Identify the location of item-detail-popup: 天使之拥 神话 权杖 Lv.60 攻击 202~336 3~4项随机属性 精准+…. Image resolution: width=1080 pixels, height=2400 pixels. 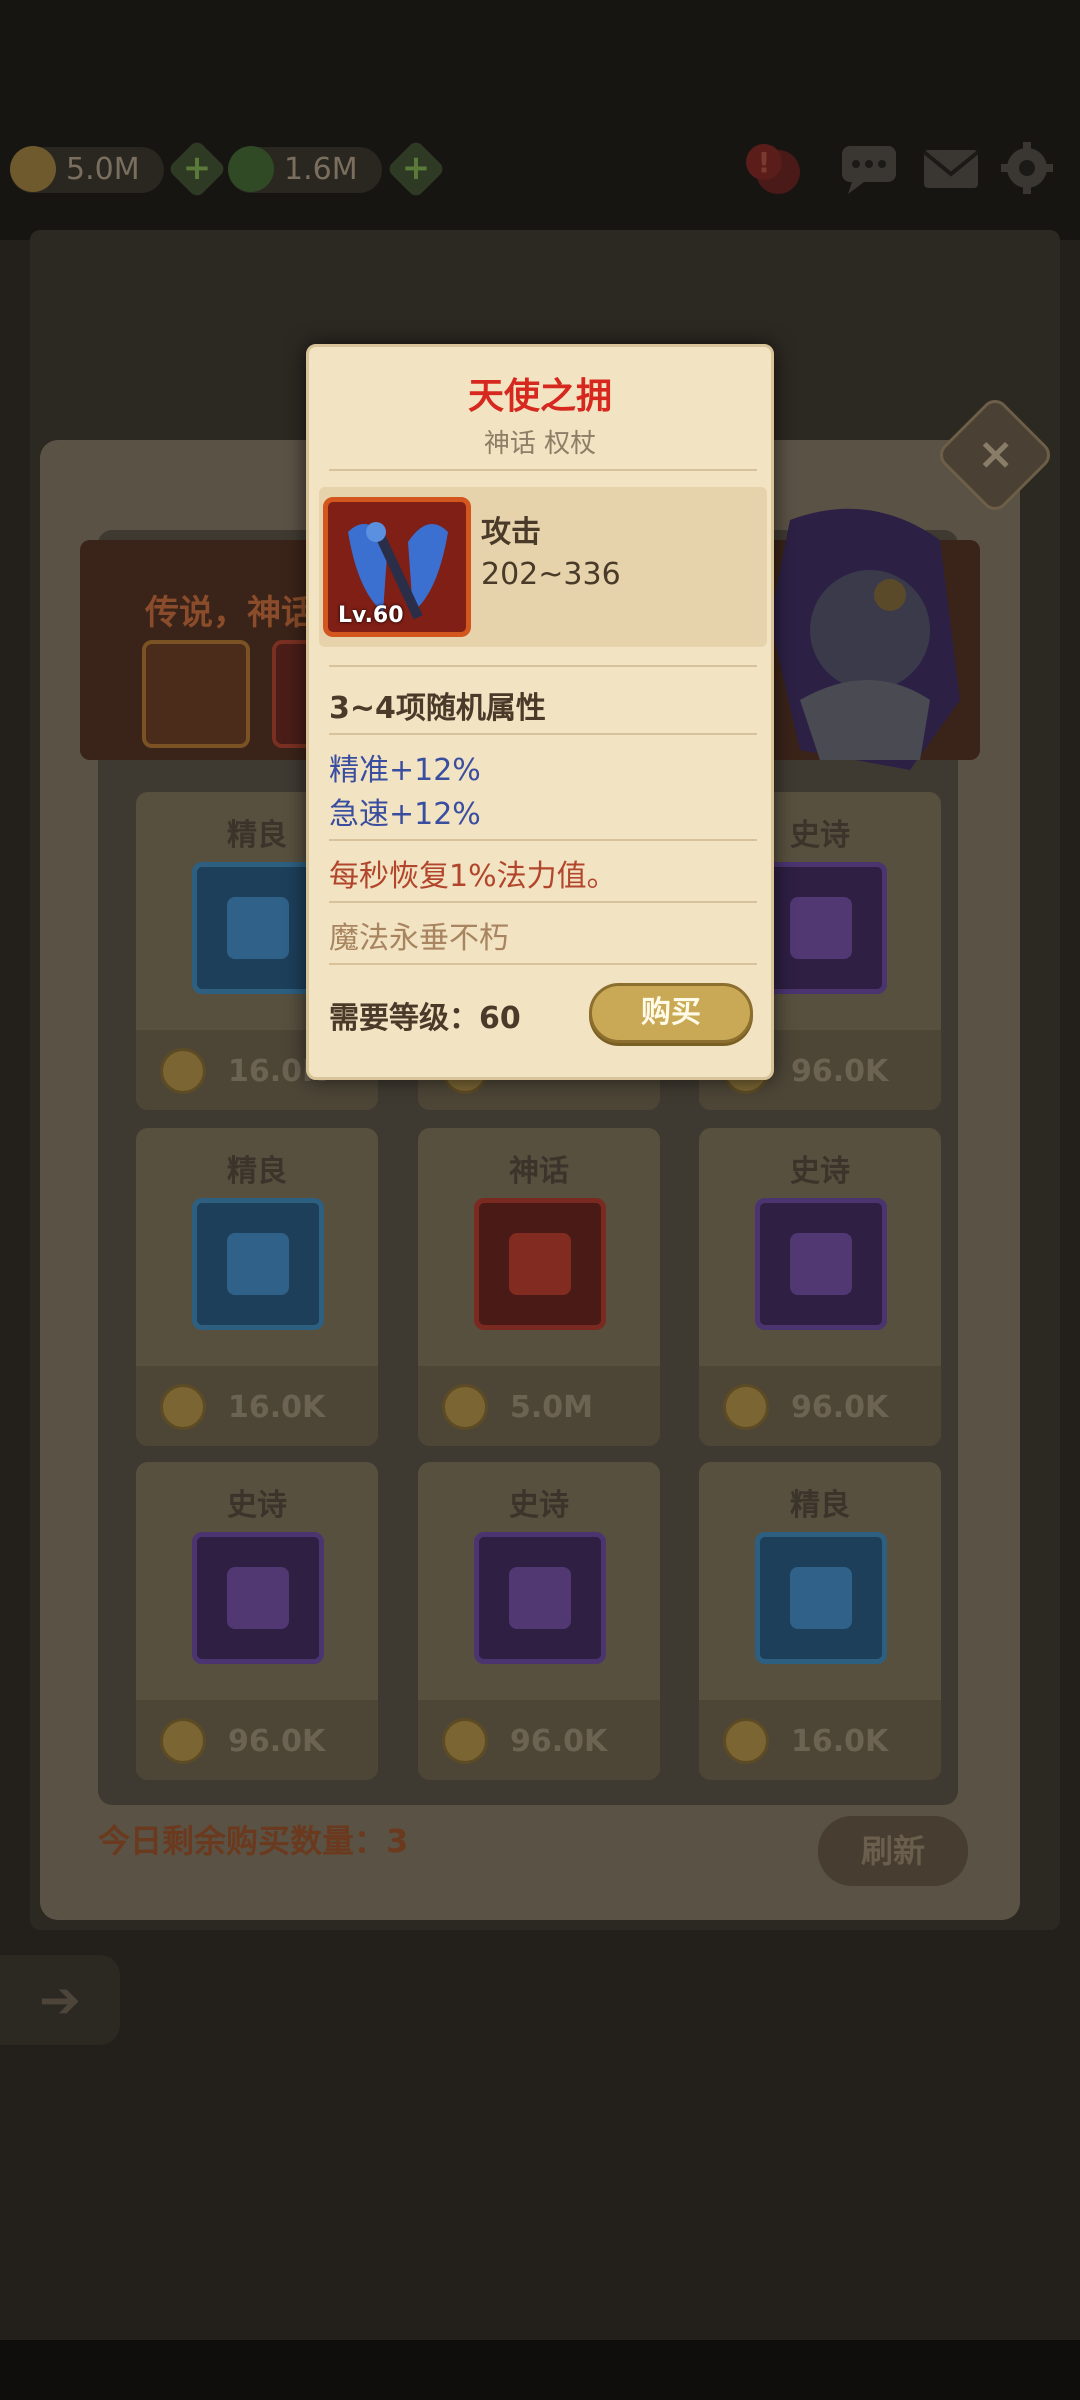
(540, 712).